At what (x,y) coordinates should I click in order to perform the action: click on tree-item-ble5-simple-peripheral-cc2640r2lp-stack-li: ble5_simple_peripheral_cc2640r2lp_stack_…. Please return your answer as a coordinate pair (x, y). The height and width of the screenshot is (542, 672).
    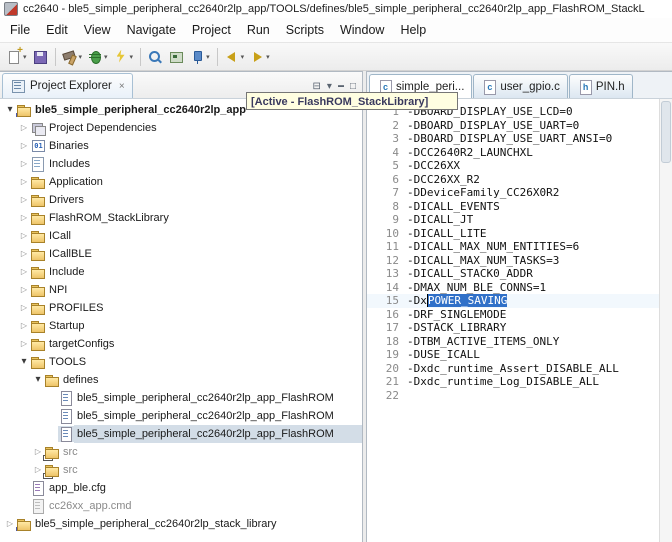
    Looking at the image, I should click on (181, 524).